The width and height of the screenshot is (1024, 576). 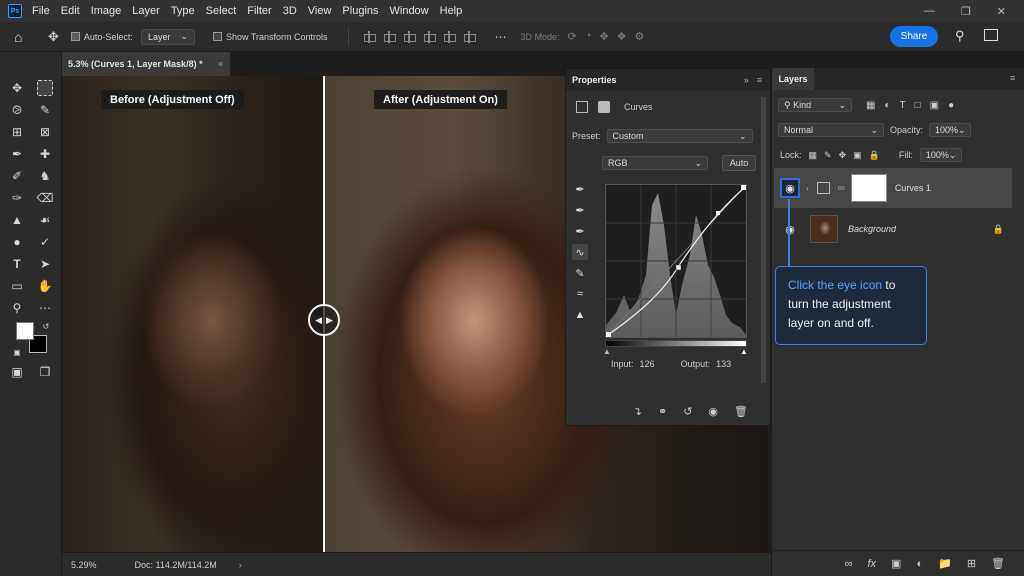 I want to click on view-previous-icon: ⚭, so click(x=662, y=411).